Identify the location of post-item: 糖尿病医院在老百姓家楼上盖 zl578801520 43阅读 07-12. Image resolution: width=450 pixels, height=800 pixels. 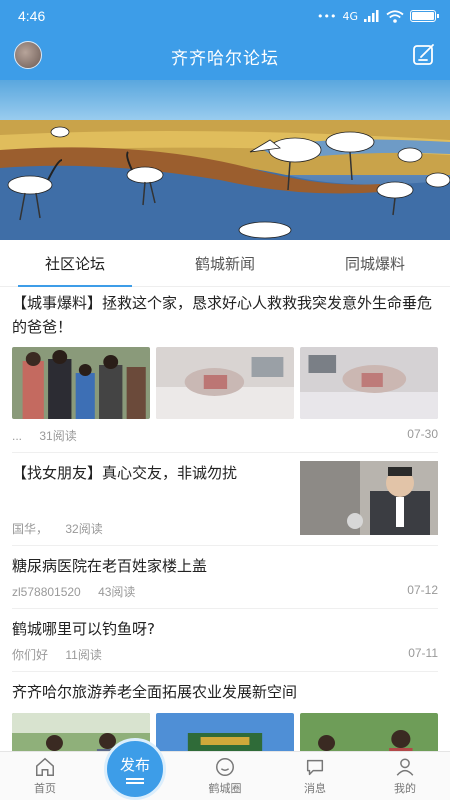
(225, 577).